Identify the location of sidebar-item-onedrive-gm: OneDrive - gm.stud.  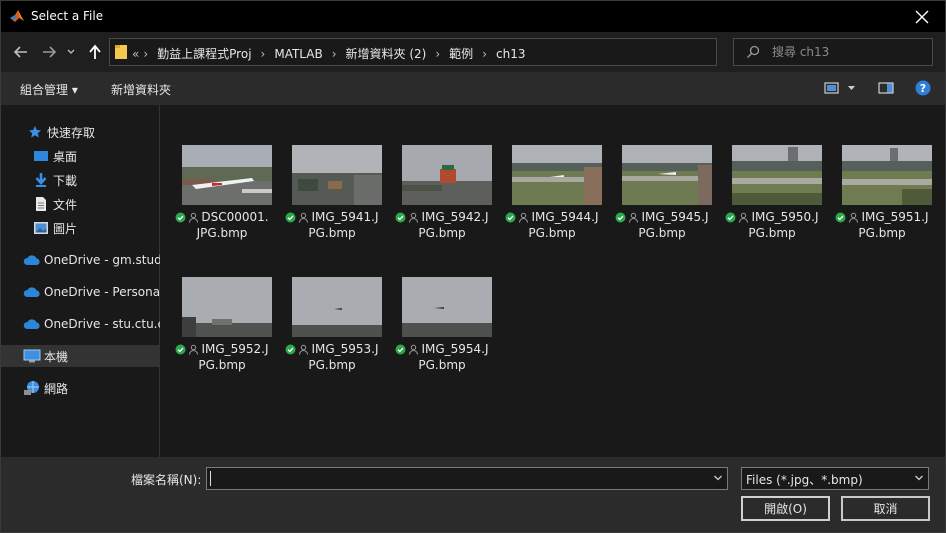
(90, 260).